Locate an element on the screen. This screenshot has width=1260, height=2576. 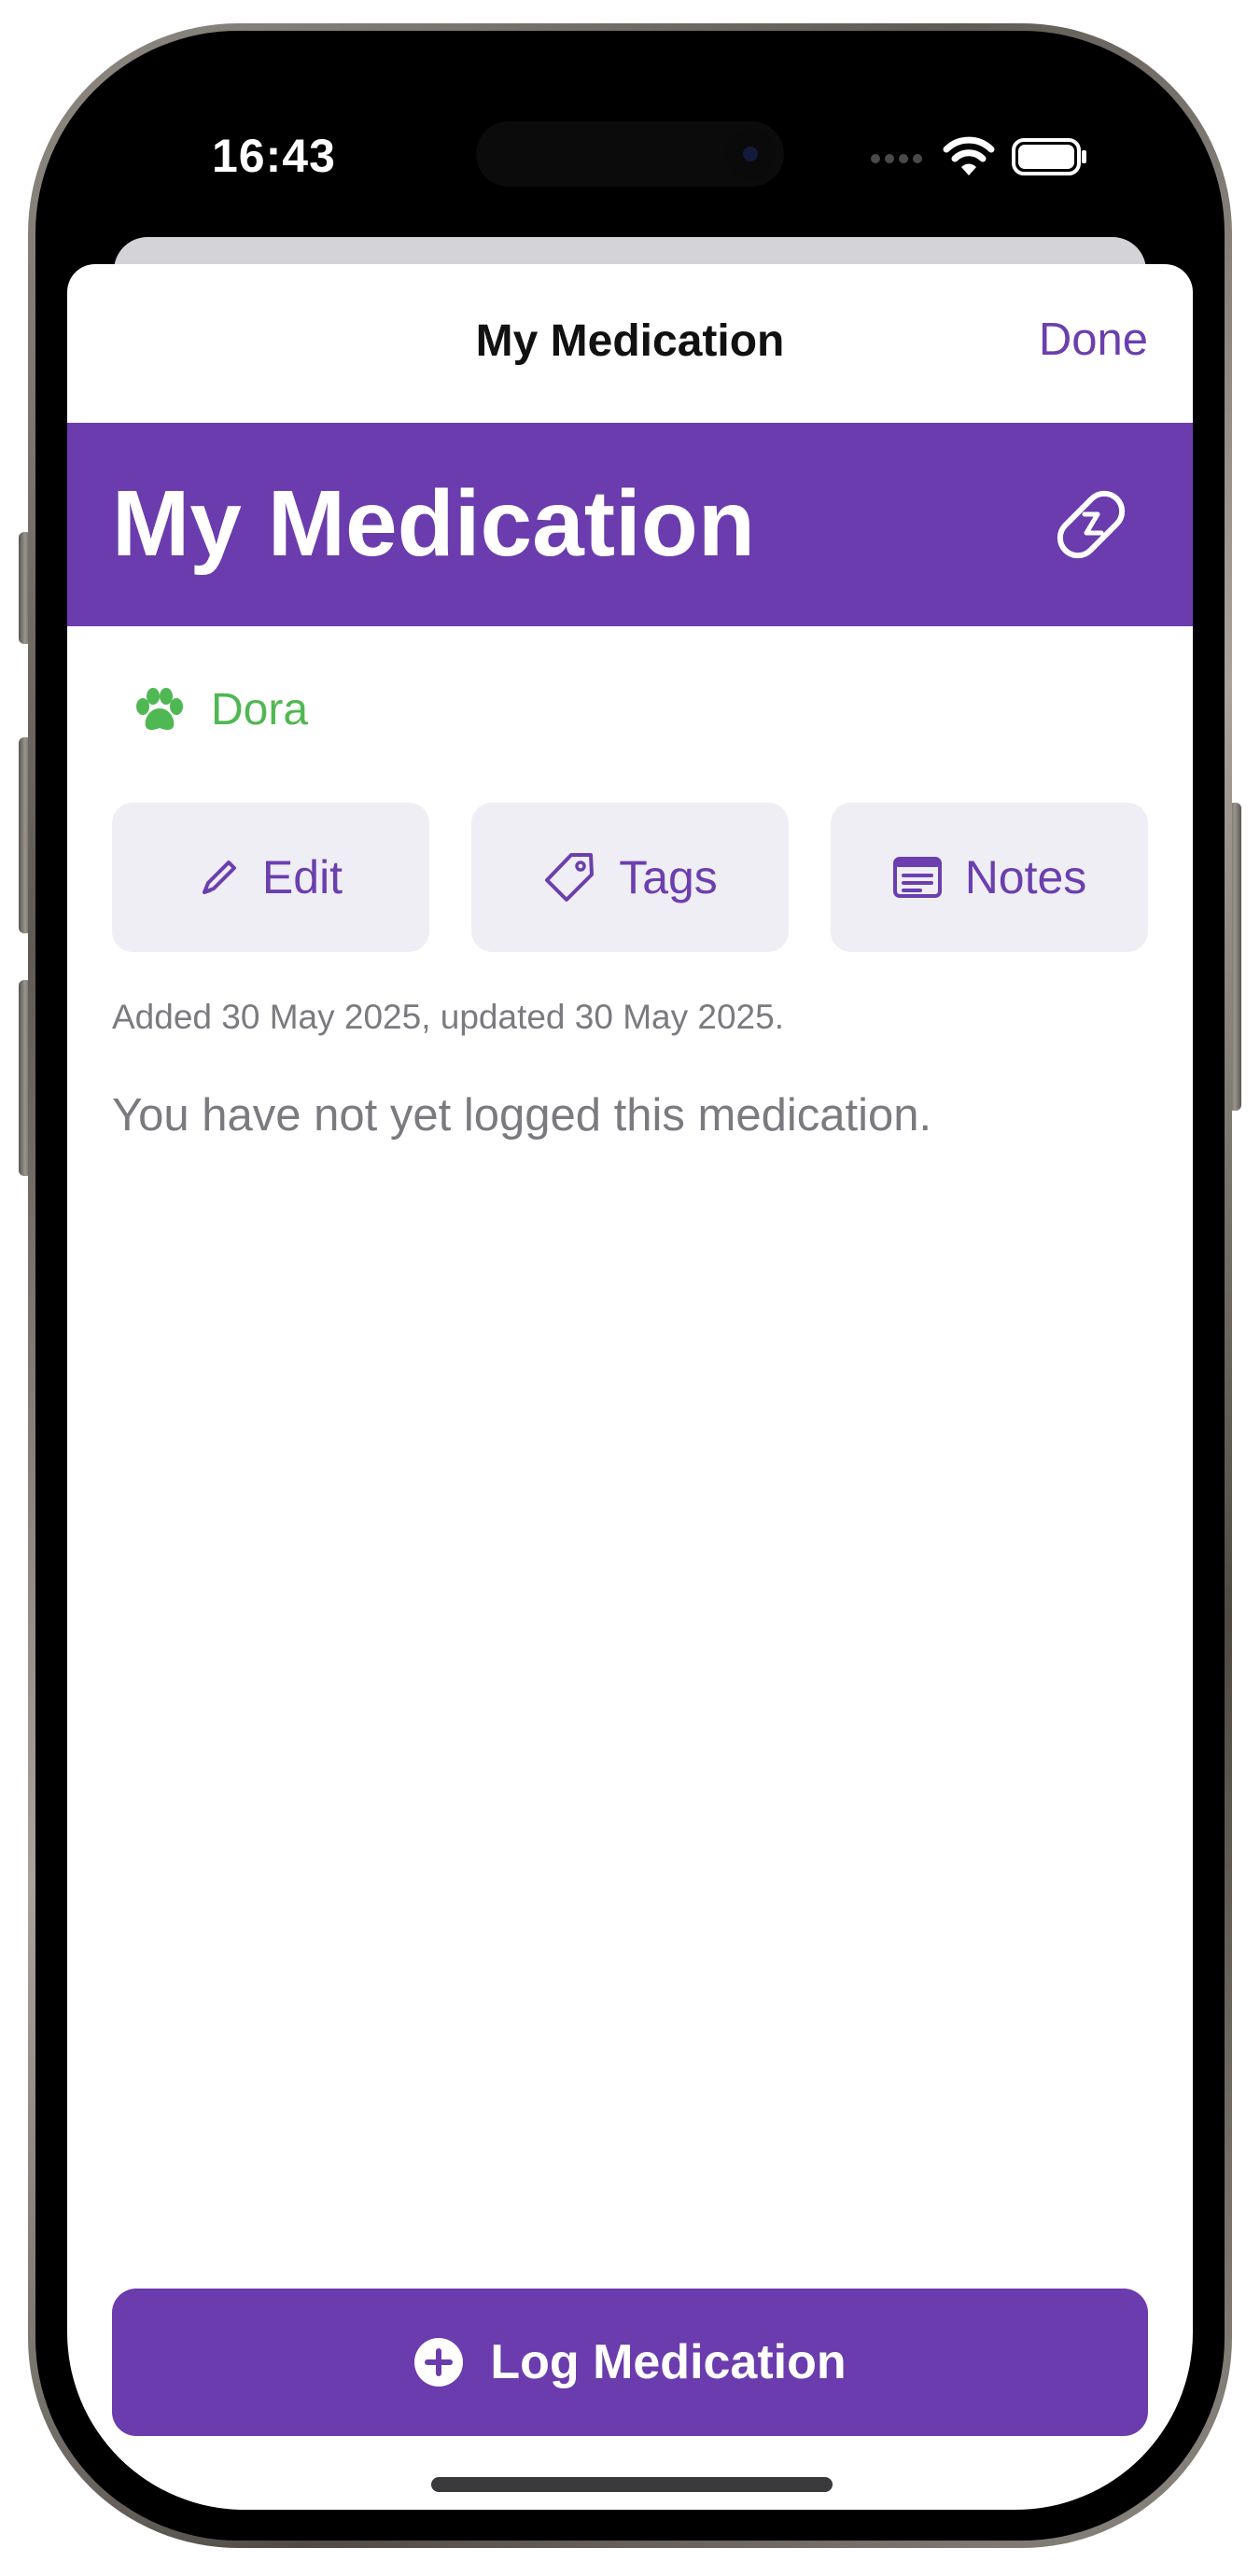
edit-button: Edit is located at coordinates (270, 877).